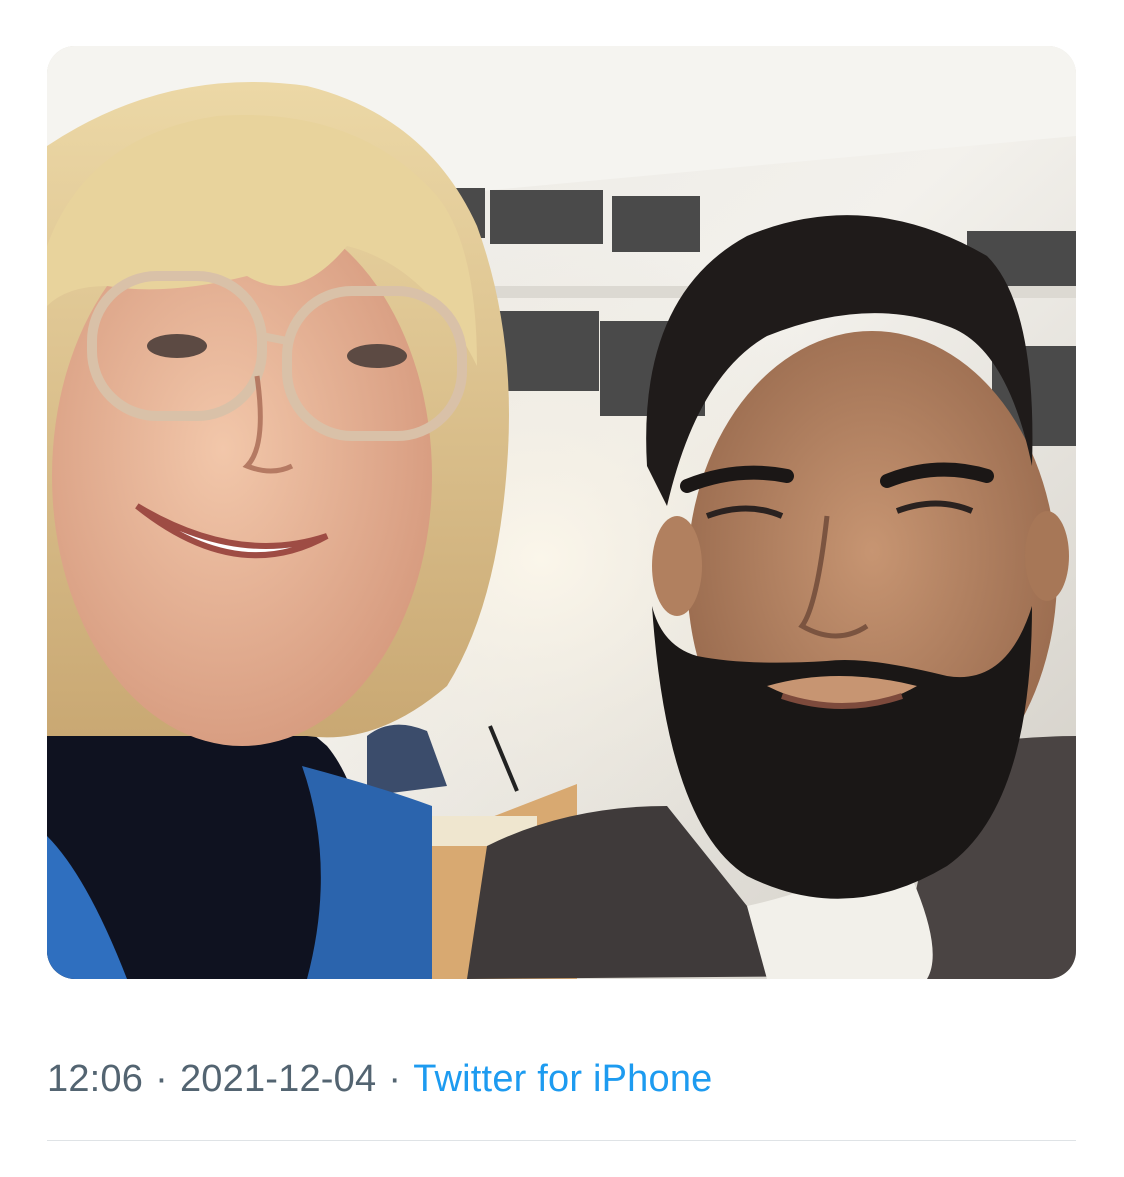  Describe the element at coordinates (380, 1079) in the screenshot. I see `tweet-meta: 12:06 · 2021-12-04 · Twitter for iPhone` at that location.